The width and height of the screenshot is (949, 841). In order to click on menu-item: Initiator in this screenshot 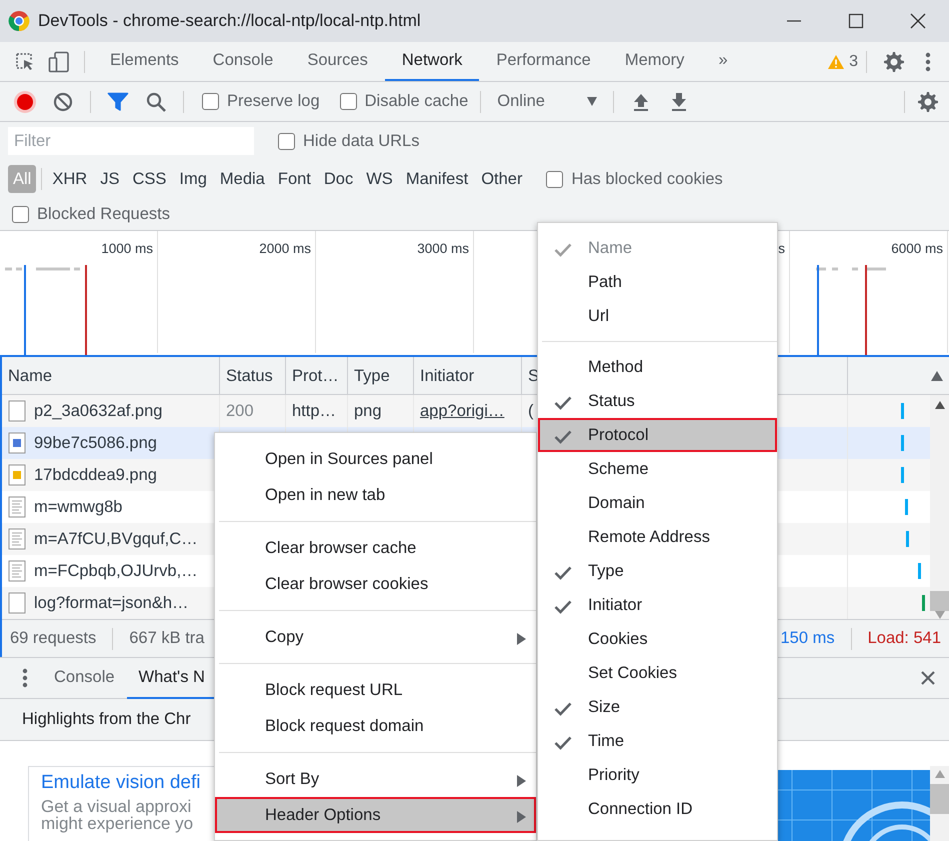, I will do `click(657, 605)`.